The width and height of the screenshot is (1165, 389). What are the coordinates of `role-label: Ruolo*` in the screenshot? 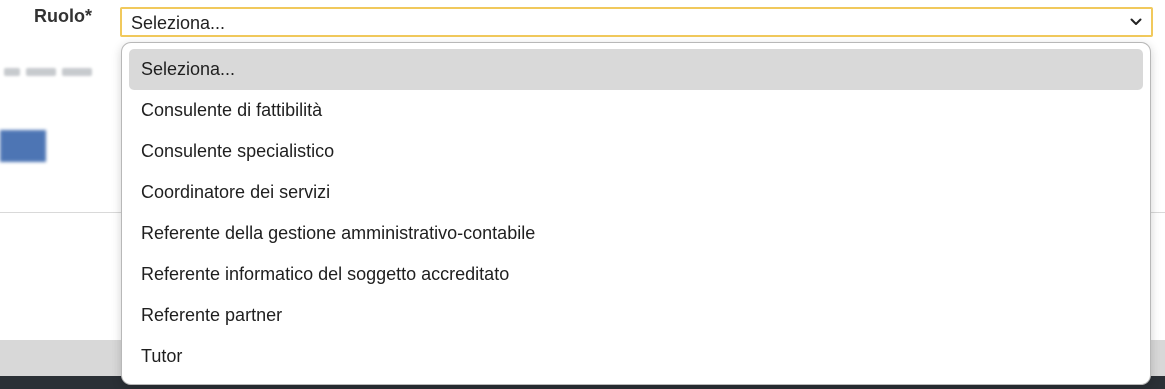 It's located at (63, 16).